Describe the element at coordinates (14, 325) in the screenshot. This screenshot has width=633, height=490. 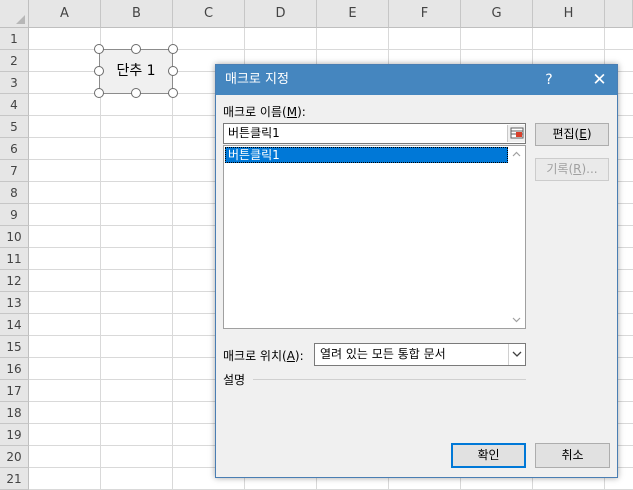
I see `row-header-14: 14` at that location.